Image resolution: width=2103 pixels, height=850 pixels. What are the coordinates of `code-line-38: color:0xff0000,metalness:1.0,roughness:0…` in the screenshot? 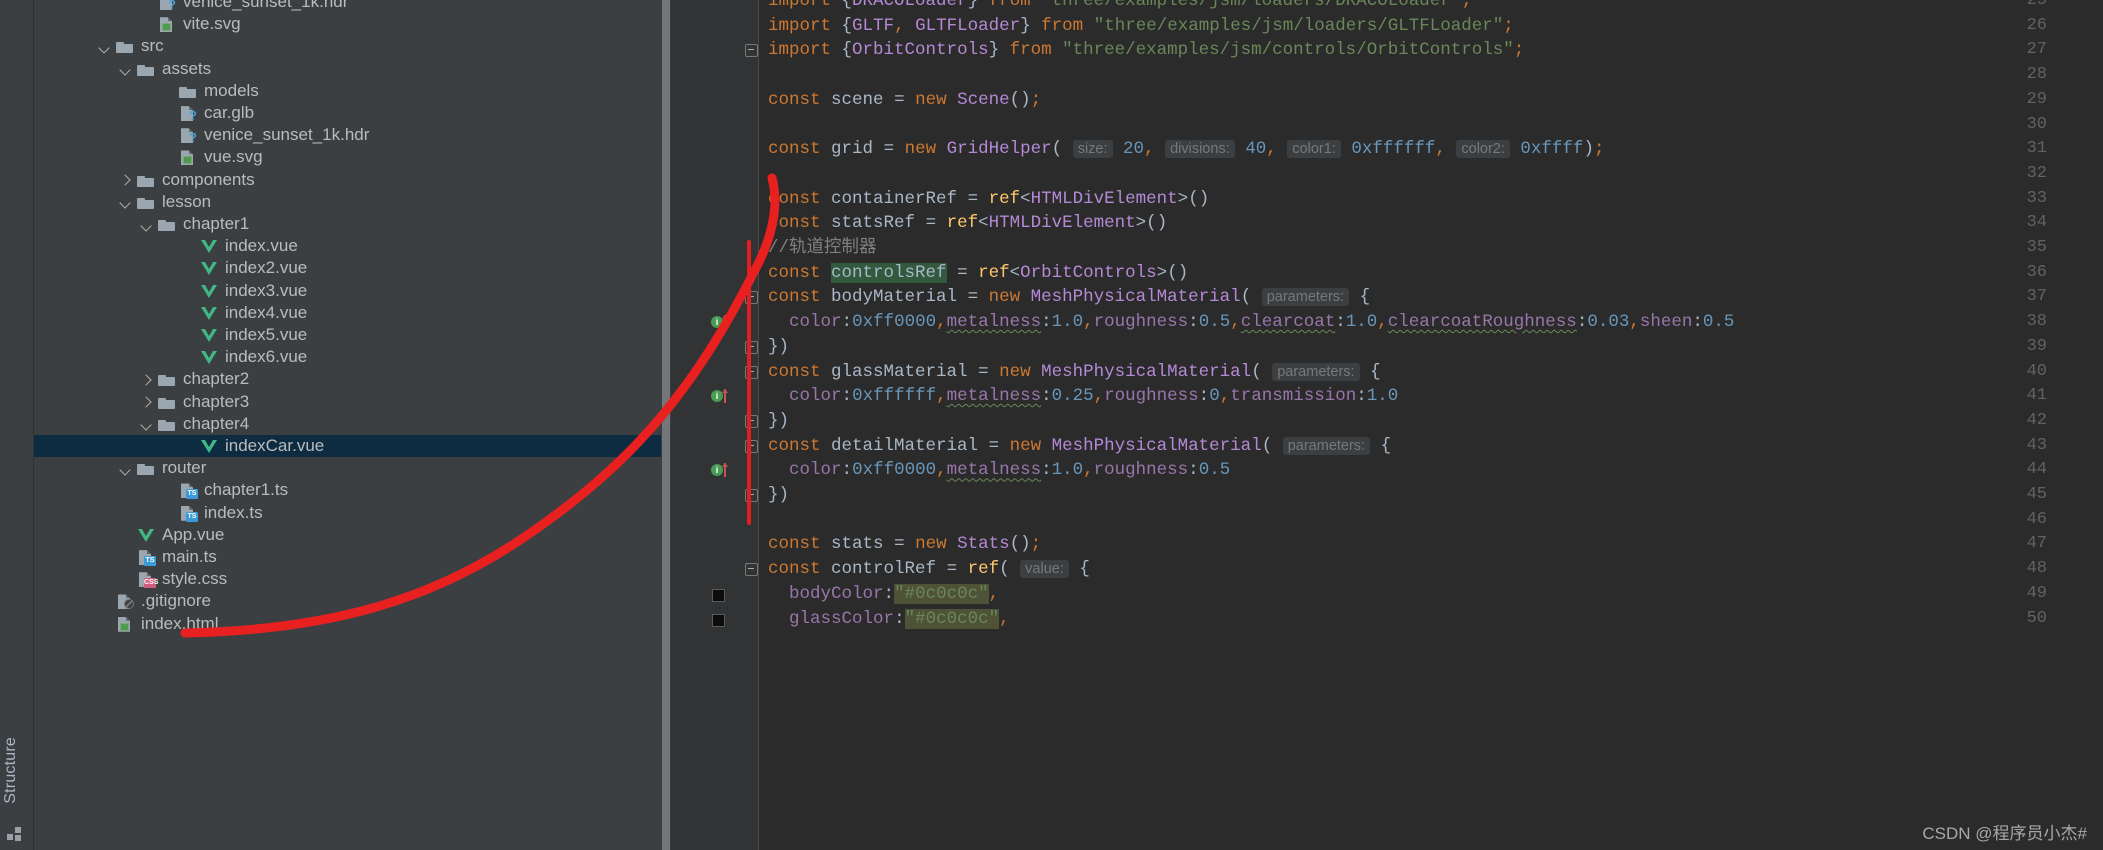 It's located at (1251, 322).